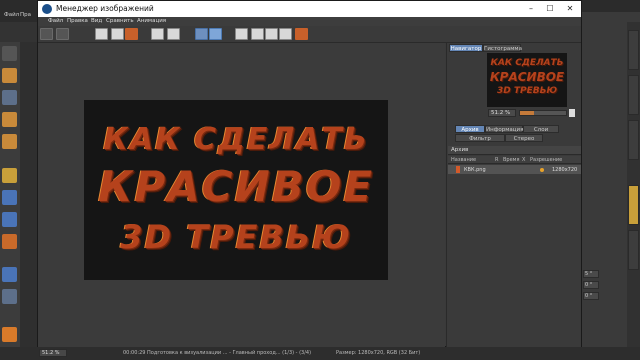  Describe the element at coordinates (531, 9) in the screenshot. I see `minimize-button: –` at that location.